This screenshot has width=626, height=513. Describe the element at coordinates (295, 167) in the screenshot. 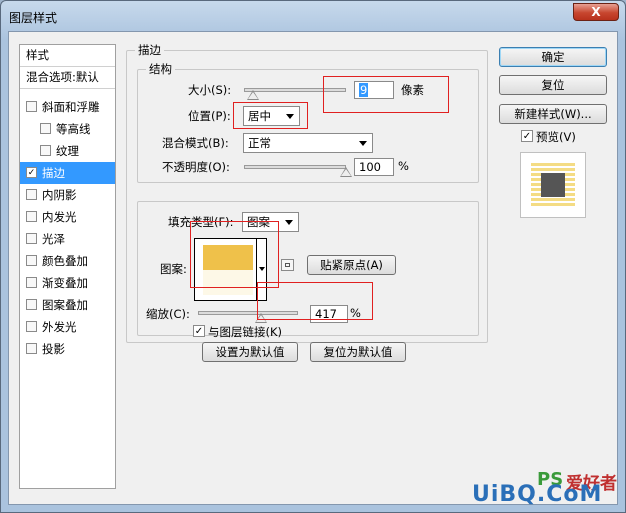

I see `opacity-slider-track` at that location.